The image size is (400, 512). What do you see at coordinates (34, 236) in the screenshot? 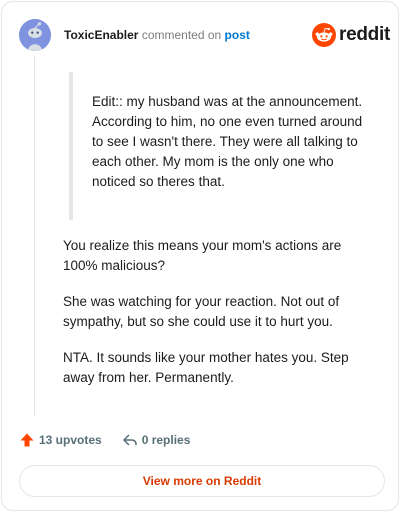
I see `thread-line` at bounding box center [34, 236].